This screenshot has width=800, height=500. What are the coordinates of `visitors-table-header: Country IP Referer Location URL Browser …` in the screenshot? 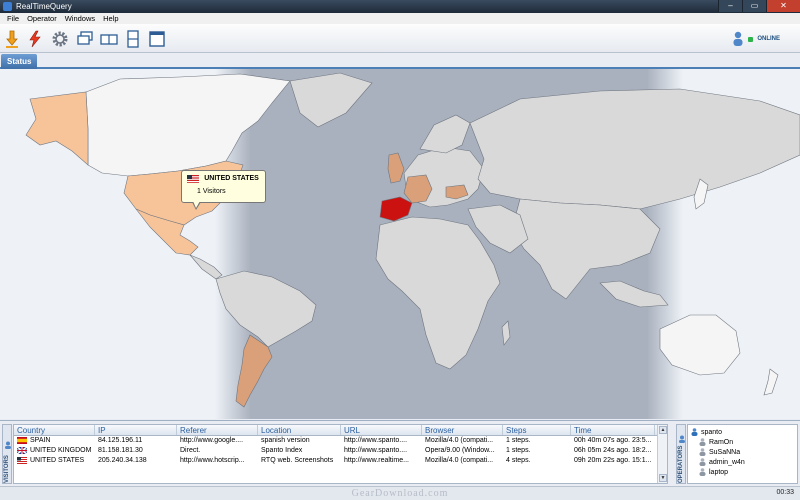 It's located at (340, 430).